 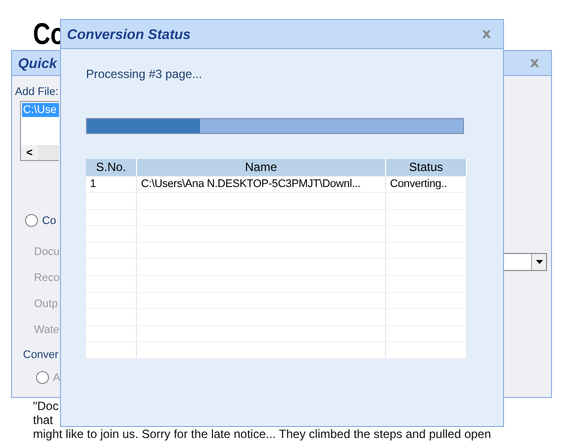 I want to click on table-cell: 1, so click(x=111, y=184).